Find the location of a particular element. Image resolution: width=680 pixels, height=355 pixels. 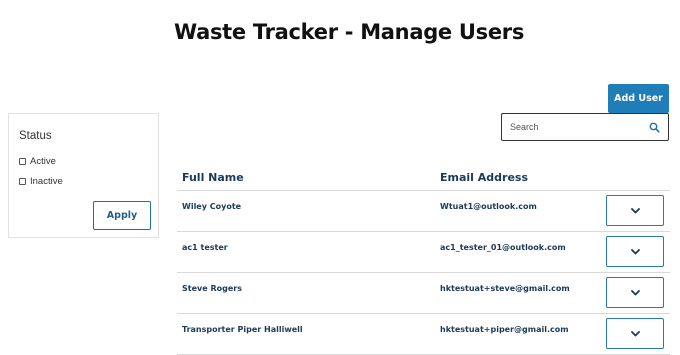

table-header: Full Name Email Address is located at coordinates (423, 179).